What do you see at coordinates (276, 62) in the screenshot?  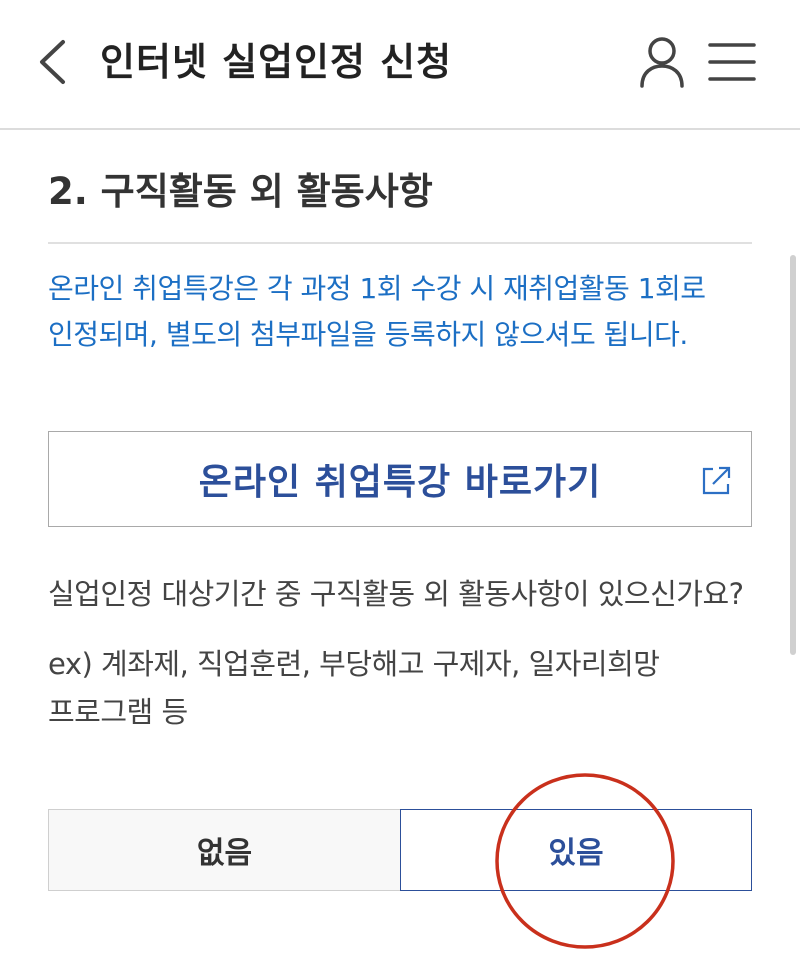 I see `page-title: 인터넷 실업인정 신청` at bounding box center [276, 62].